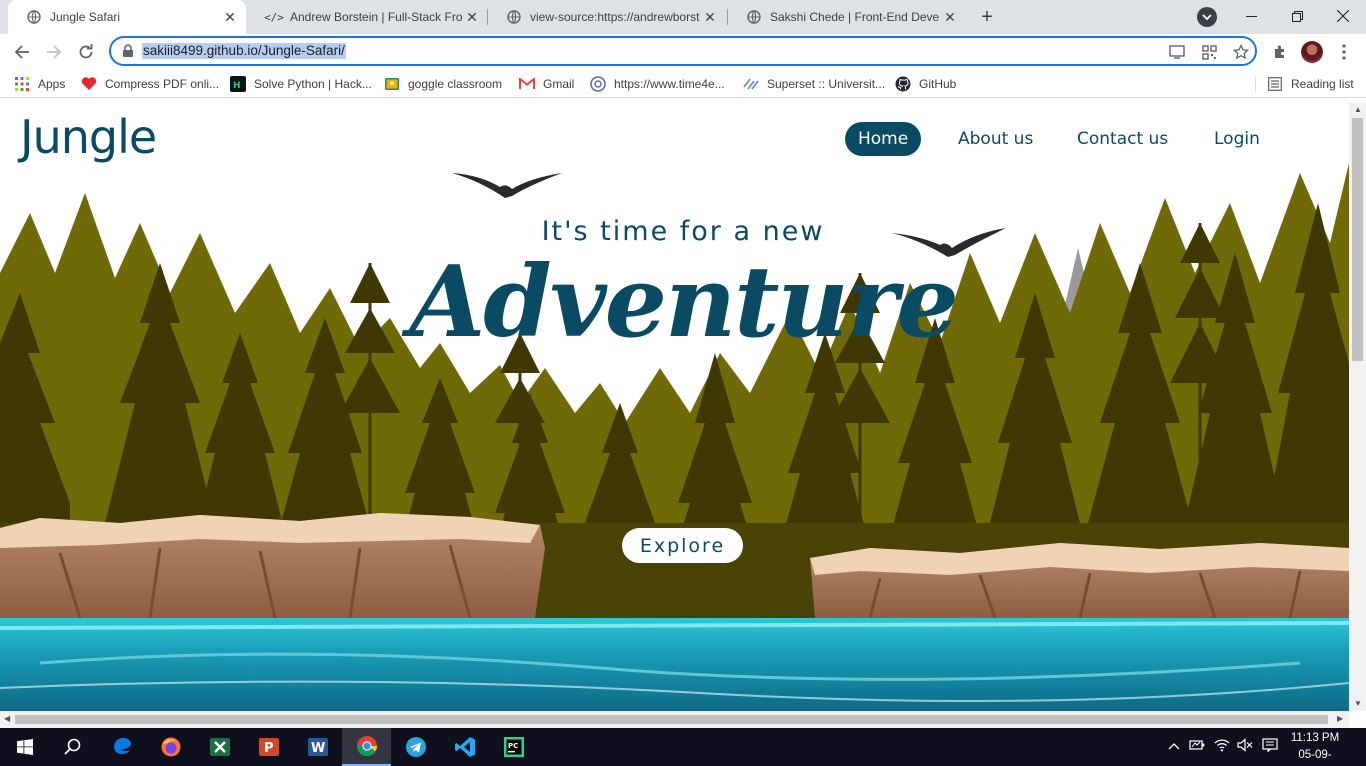  I want to click on reload-button, so click(86, 52).